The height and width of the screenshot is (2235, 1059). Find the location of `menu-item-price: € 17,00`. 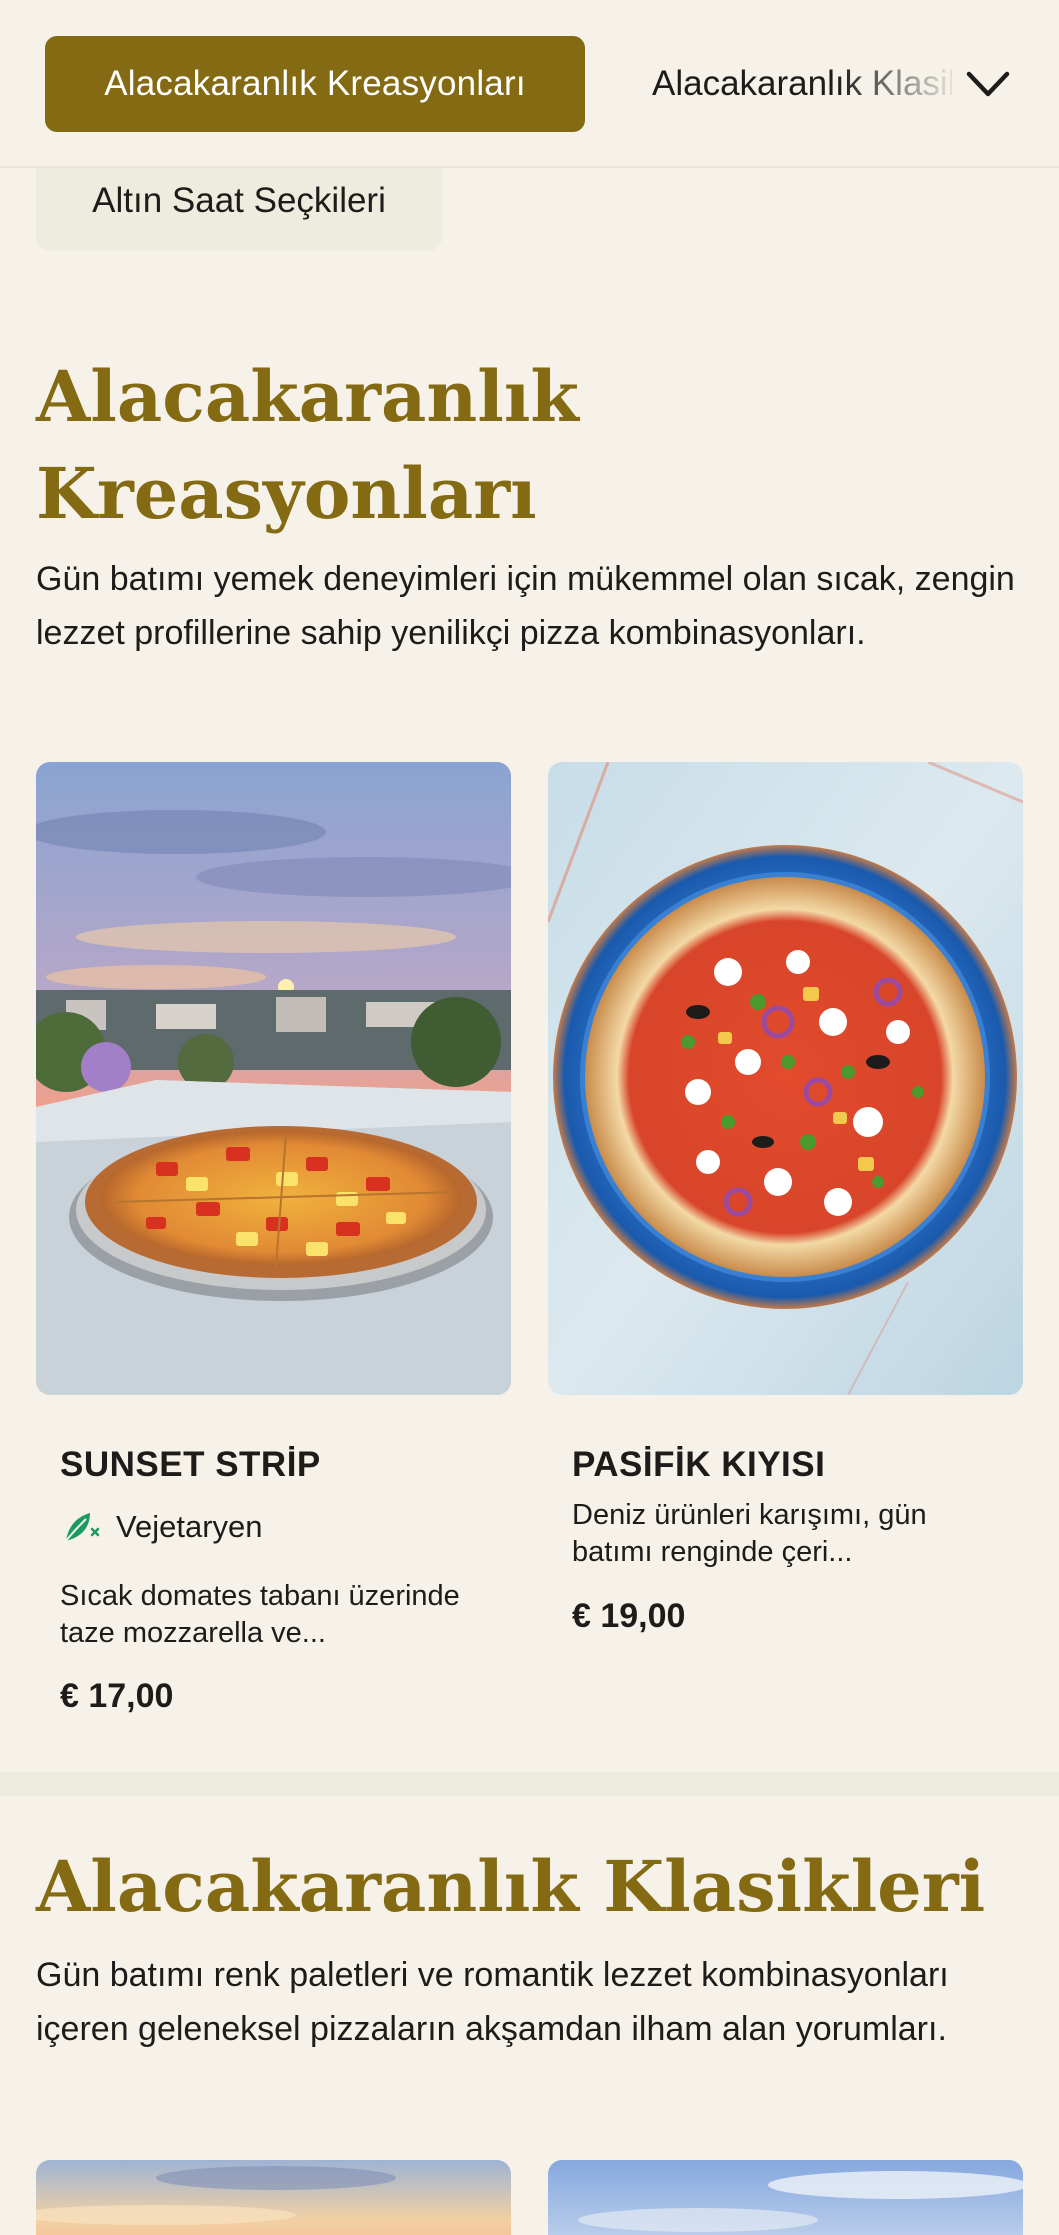

menu-item-price: € 17,00 is located at coordinates (117, 1696).